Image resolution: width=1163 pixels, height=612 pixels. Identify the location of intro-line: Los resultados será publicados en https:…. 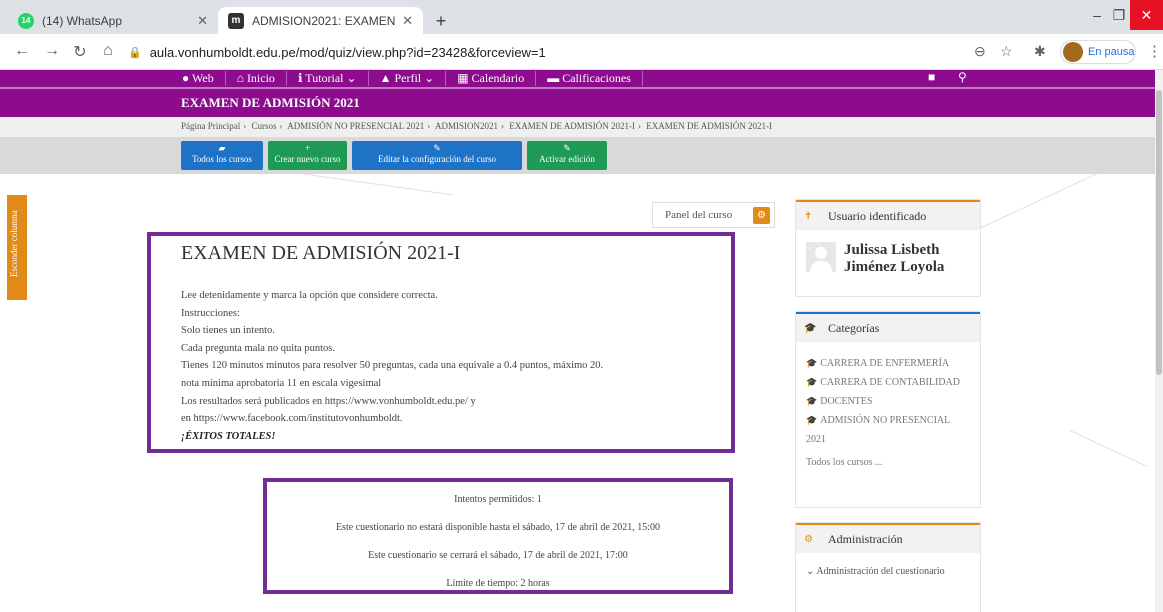
(328, 401).